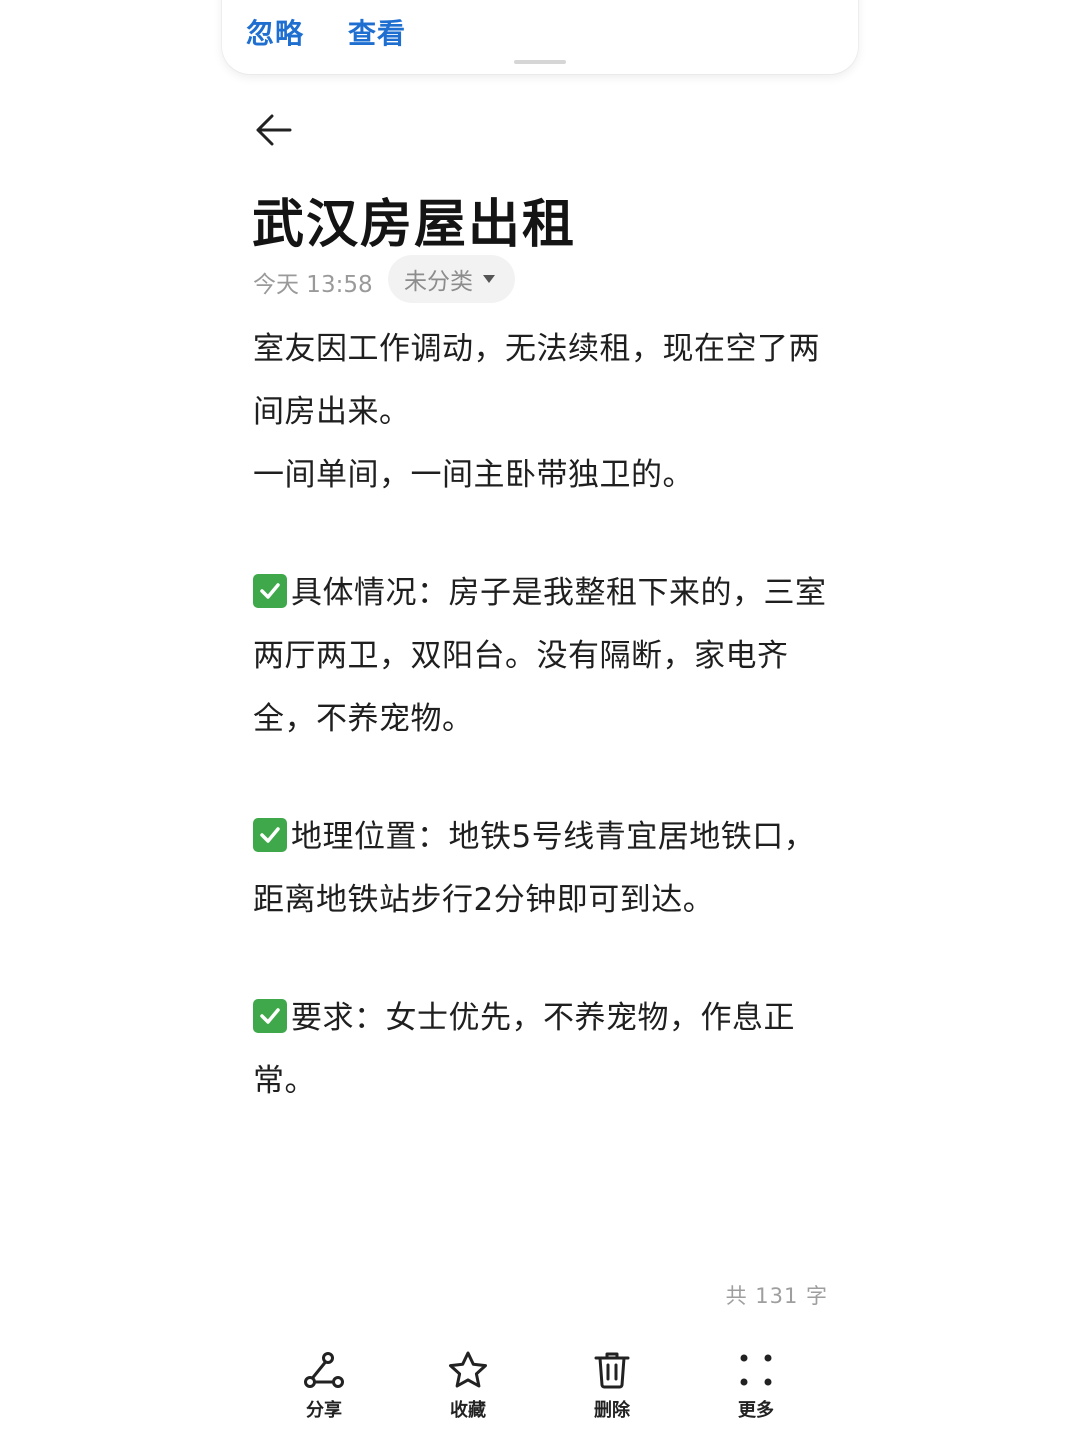 This screenshot has width=1080, height=1439. I want to click on paragraph-3-text: 地理位置：地铁5号线青宜居地铁口，距离地铁站步行2分钟即可到达。, so click(534, 868).